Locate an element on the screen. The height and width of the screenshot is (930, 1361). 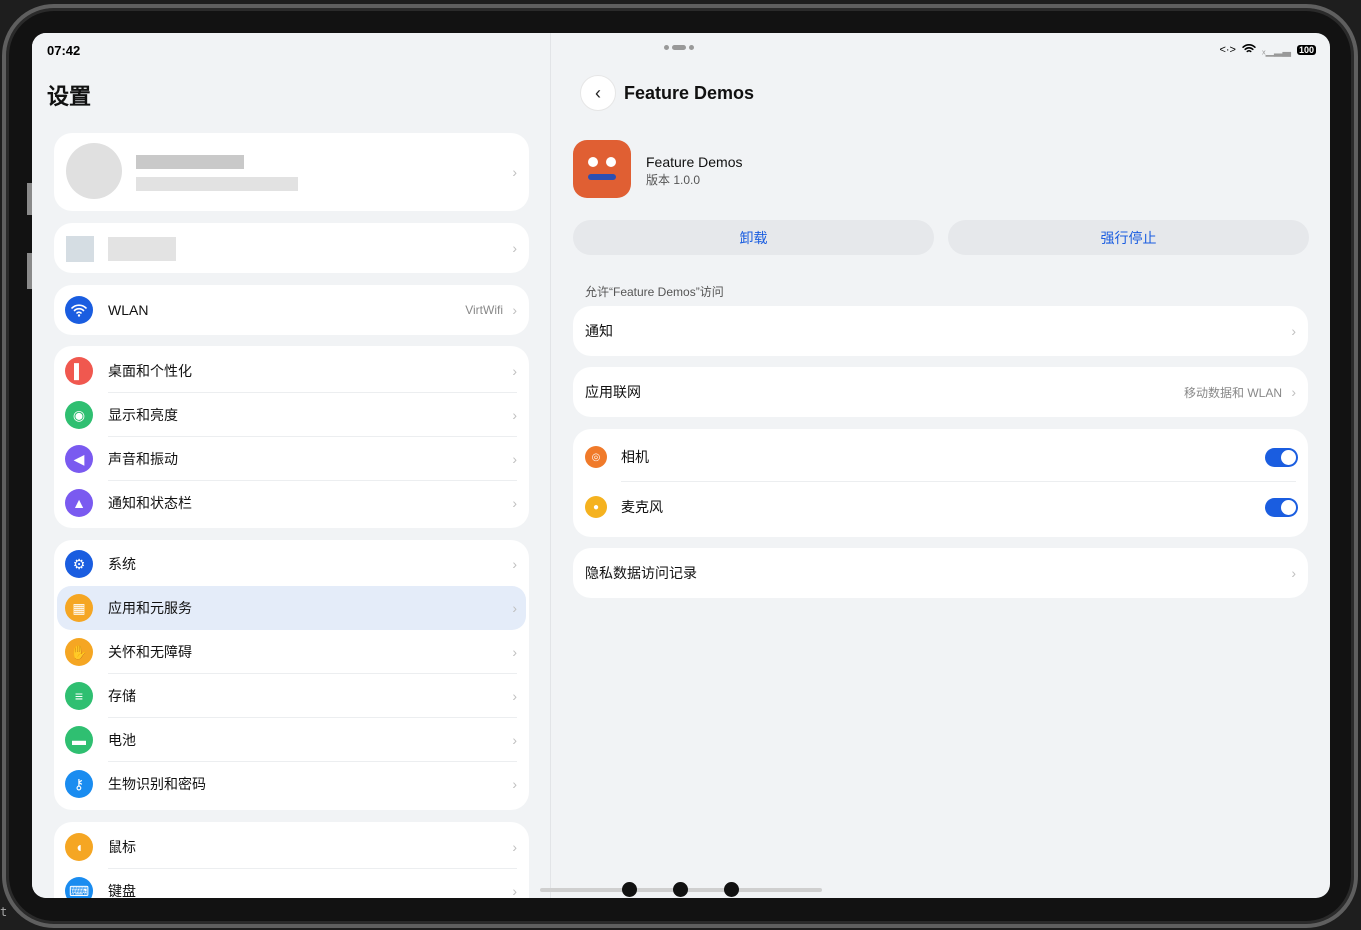
settings-item-label: 应用和元服务 is located at coordinates (150, 608).